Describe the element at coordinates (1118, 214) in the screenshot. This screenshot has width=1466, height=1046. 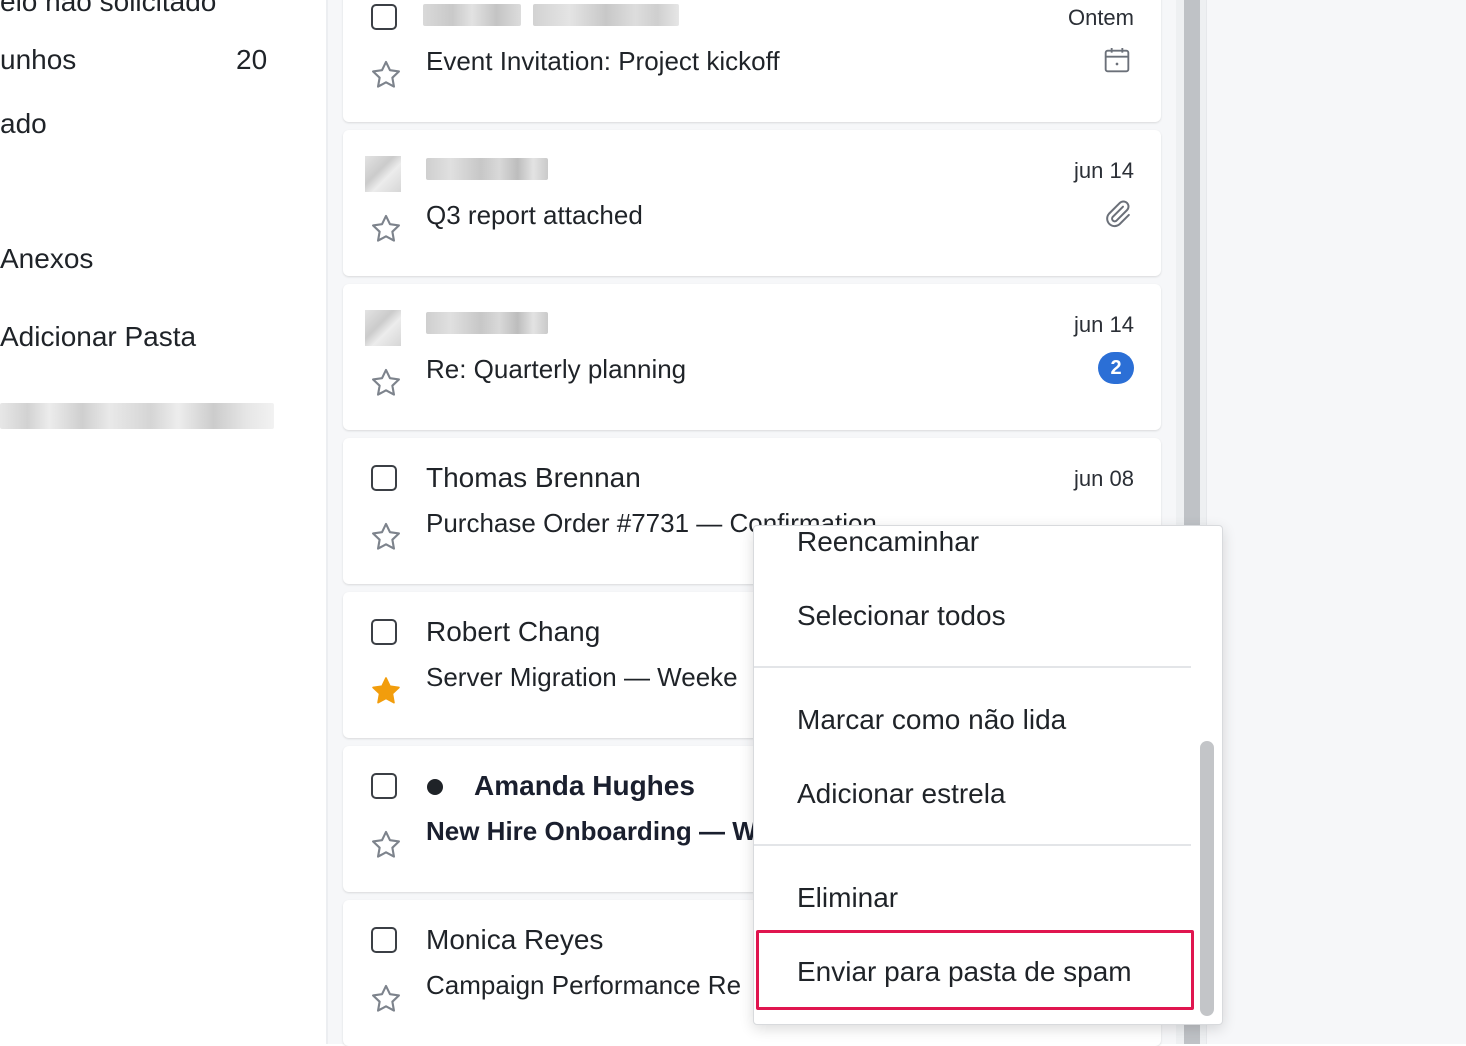
I see `paperclip-icon` at that location.